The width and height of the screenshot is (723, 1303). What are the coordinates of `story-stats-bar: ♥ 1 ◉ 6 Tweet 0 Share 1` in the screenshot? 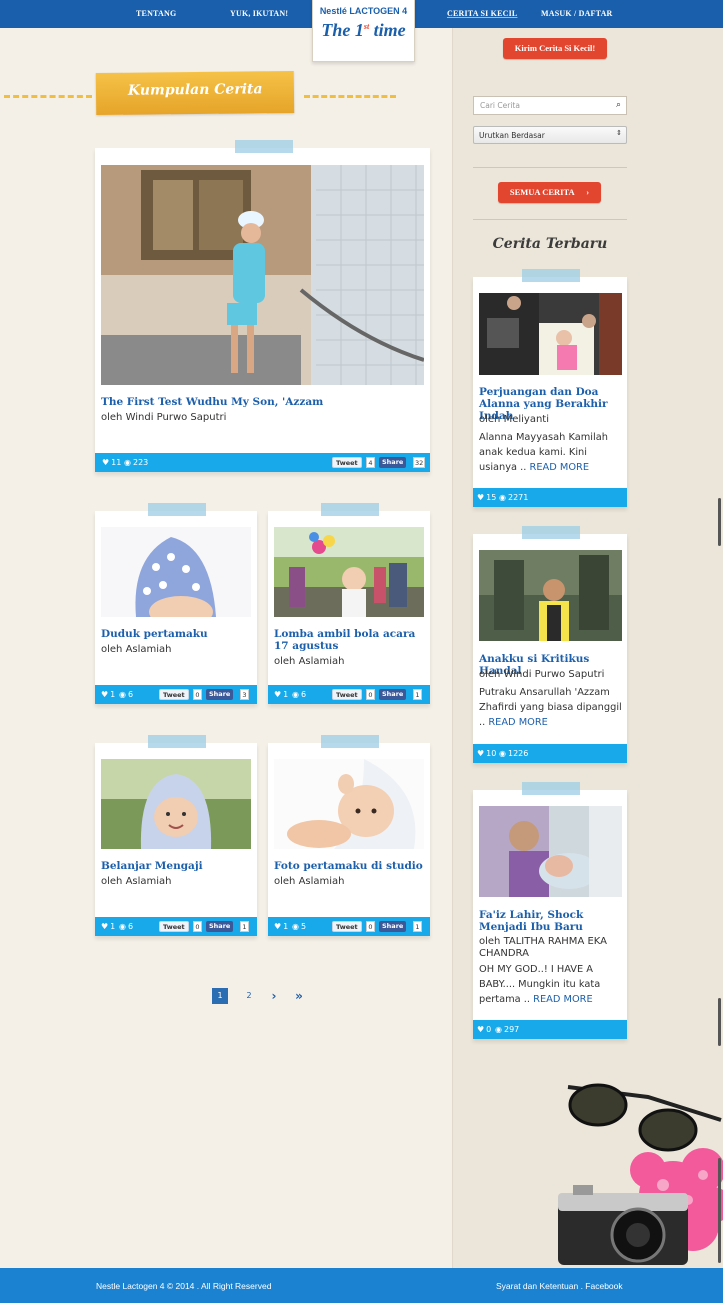 It's located at (349, 694).